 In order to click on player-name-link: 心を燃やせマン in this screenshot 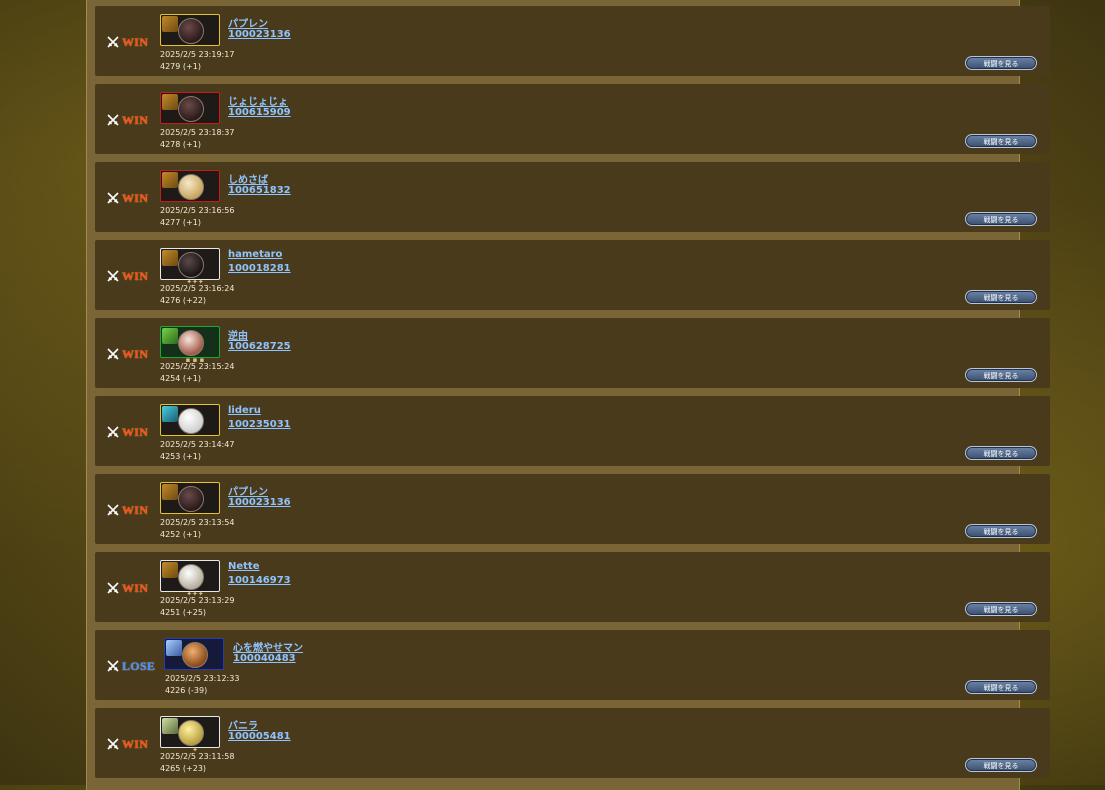, I will do `click(268, 646)`.